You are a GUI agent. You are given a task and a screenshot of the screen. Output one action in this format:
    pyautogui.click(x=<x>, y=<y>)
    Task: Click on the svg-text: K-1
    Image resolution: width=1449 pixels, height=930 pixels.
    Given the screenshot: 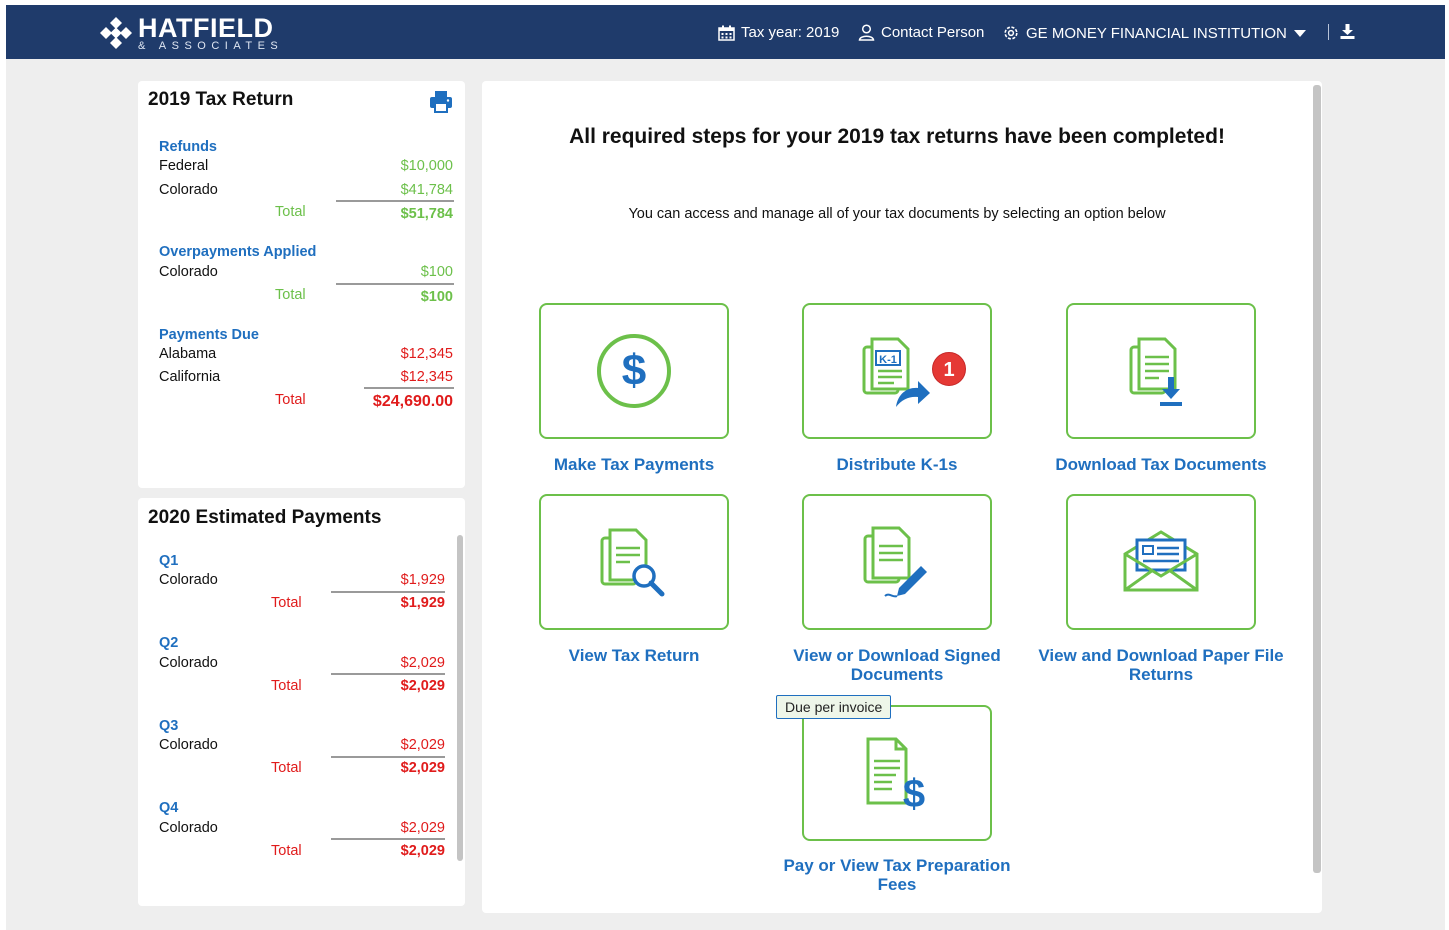 What is the action you would take?
    pyautogui.click(x=888, y=360)
    